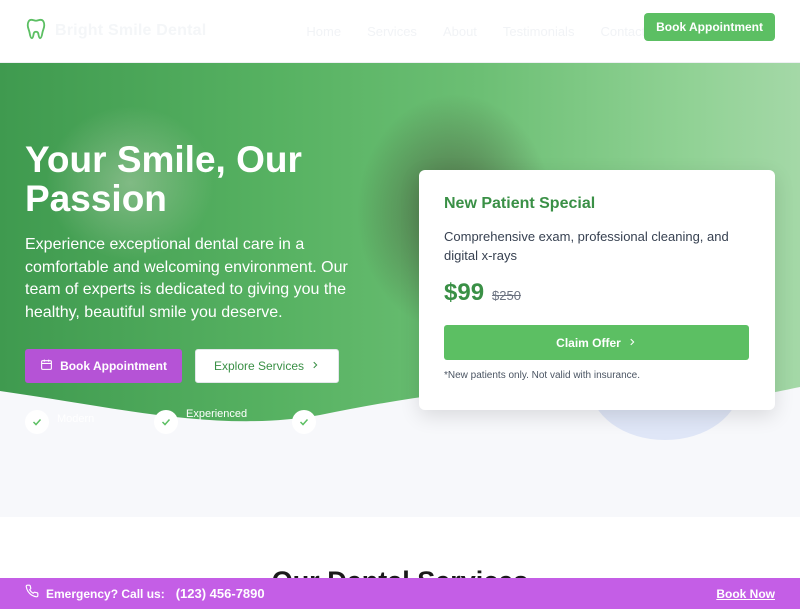 The height and width of the screenshot is (609, 800). I want to click on feature-label: Experienced, so click(217, 414).